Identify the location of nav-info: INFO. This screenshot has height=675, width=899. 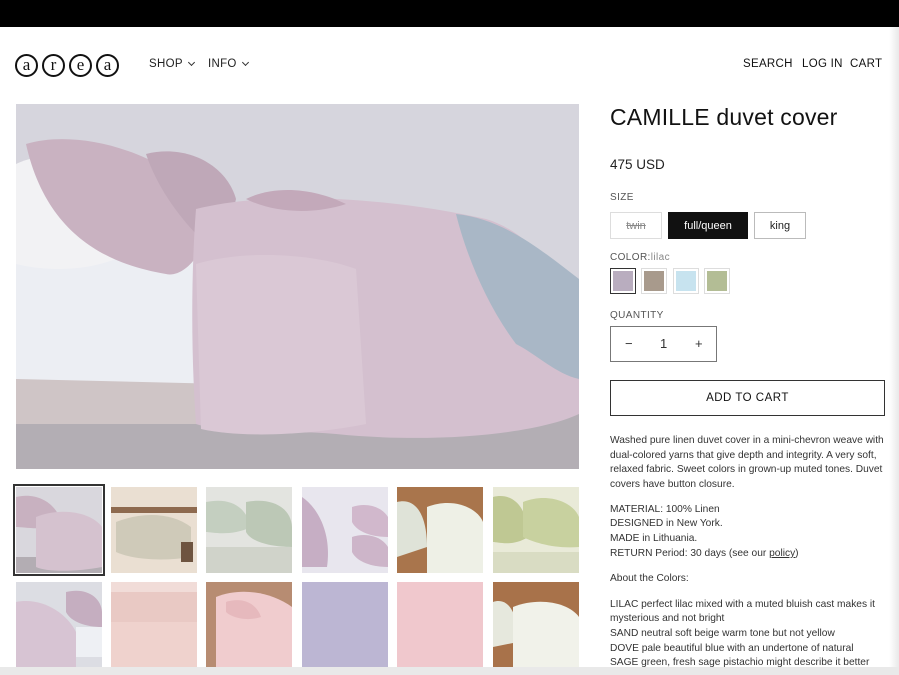
(228, 64).